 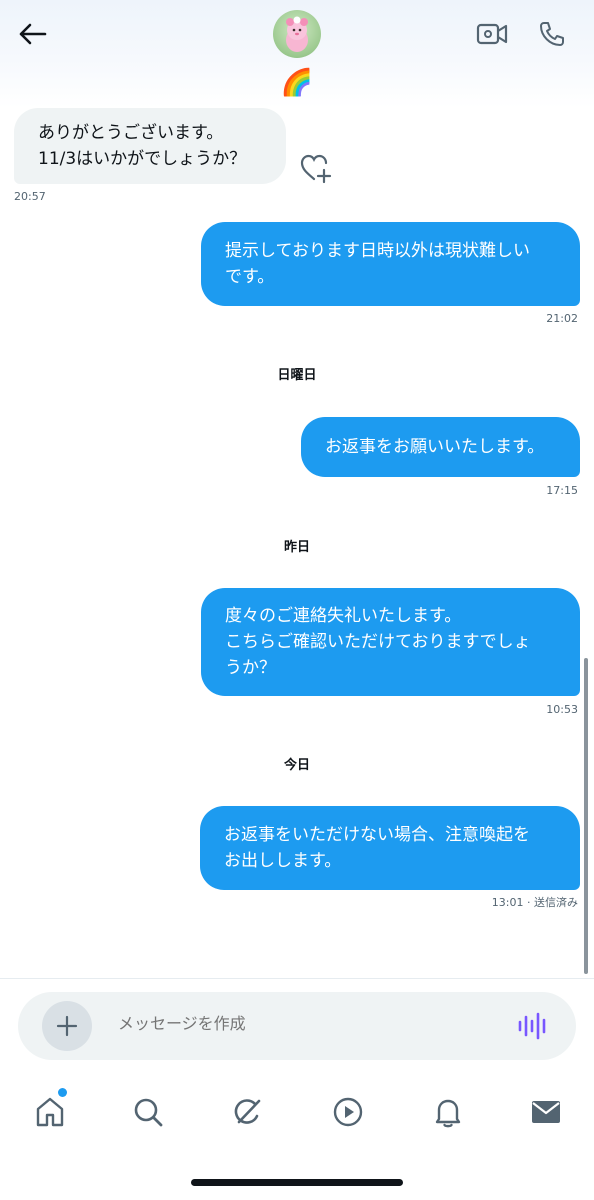 What do you see at coordinates (296, 547) in the screenshot?
I see `date-divider: 昨日` at bounding box center [296, 547].